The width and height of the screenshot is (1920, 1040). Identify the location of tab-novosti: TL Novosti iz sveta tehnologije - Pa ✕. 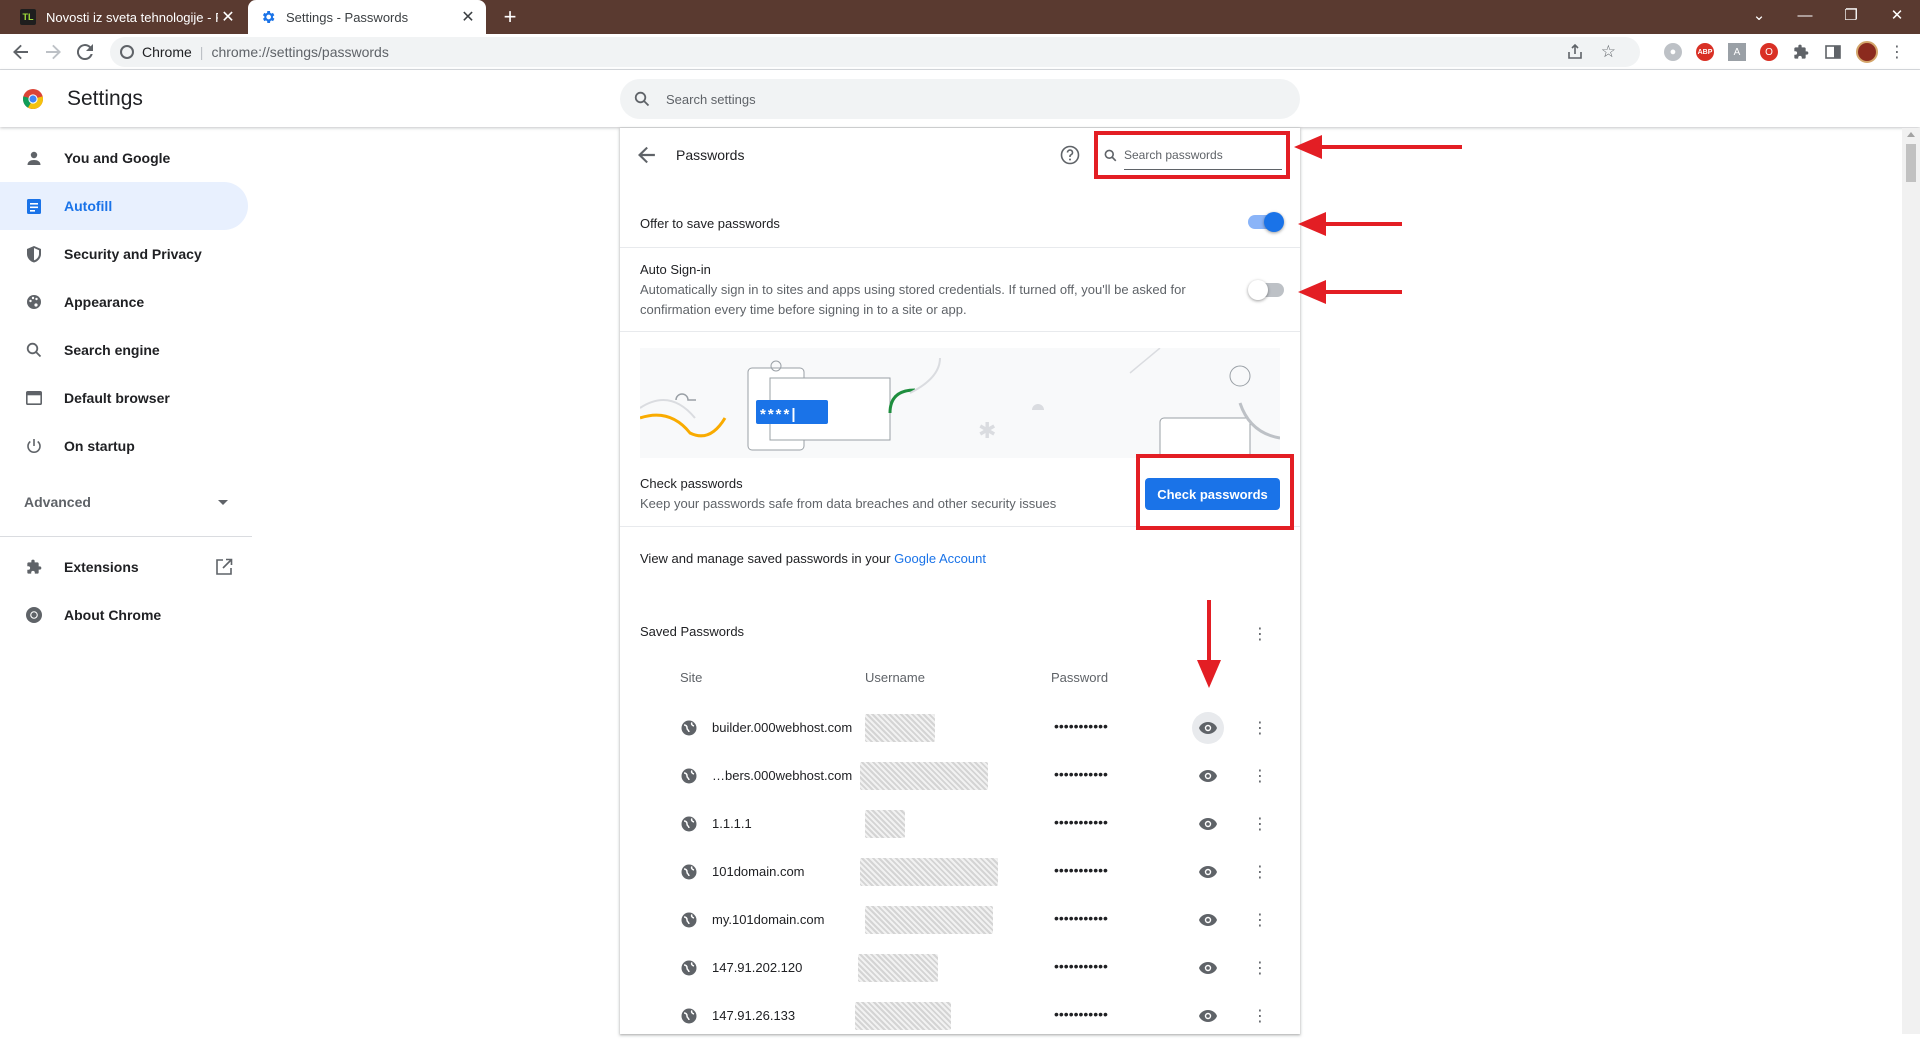
(128, 17).